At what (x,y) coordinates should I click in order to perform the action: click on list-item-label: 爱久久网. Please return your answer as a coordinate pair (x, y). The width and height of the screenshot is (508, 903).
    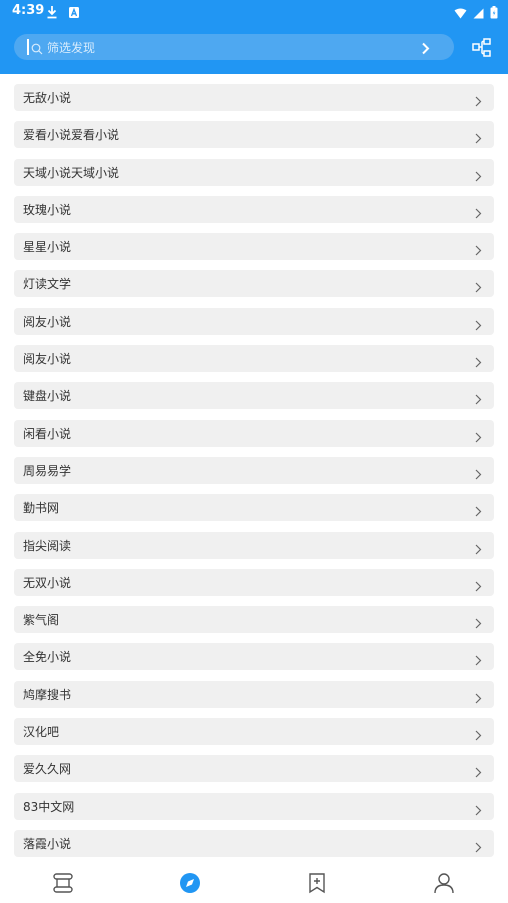
    Looking at the image, I should click on (47, 769).